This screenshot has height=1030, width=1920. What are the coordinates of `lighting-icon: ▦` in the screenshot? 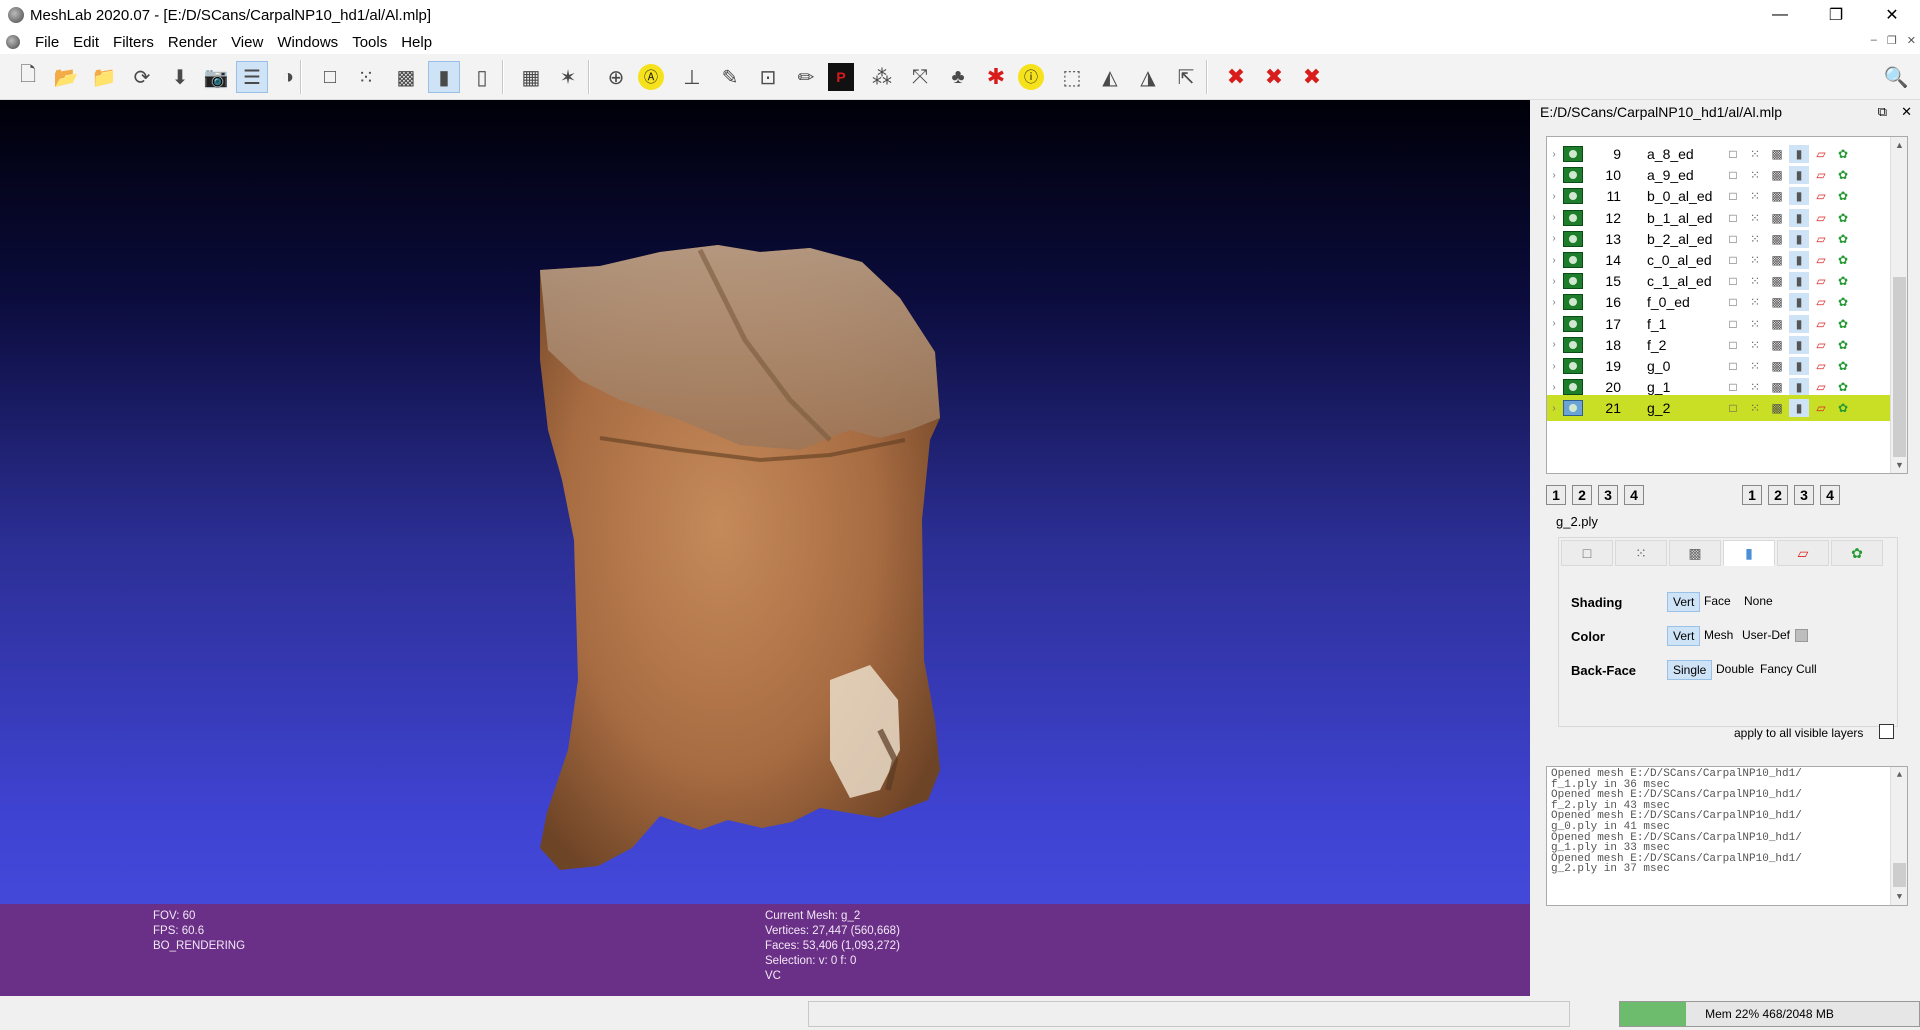 It's located at (531, 77).